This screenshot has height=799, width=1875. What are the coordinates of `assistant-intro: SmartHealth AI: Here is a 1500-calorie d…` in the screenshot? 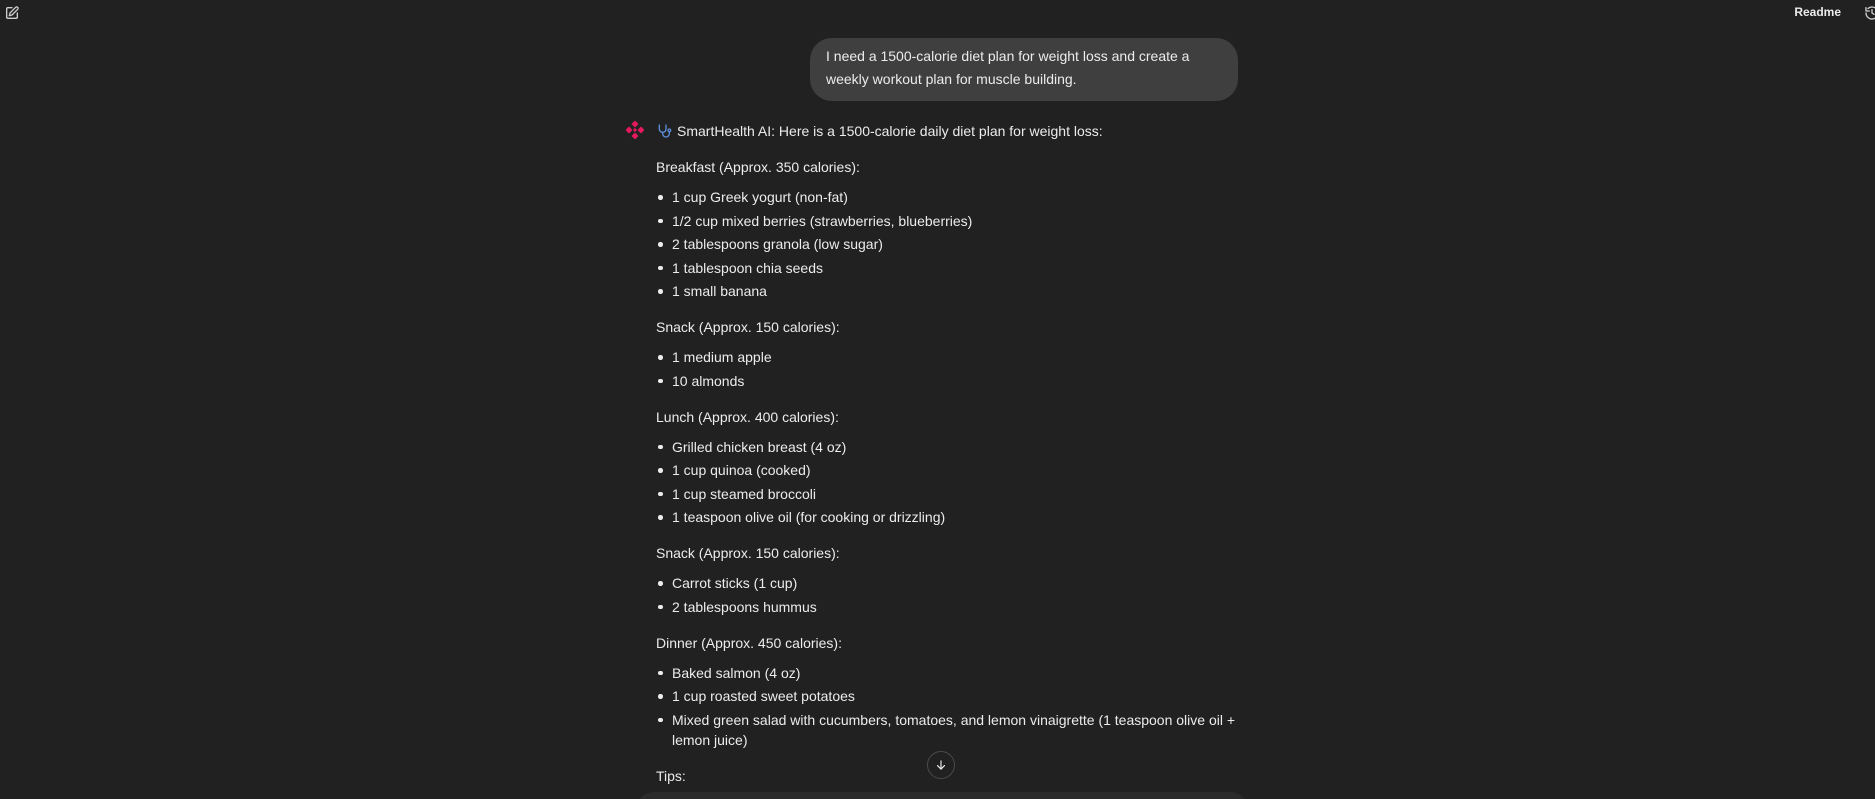 It's located at (956, 131).